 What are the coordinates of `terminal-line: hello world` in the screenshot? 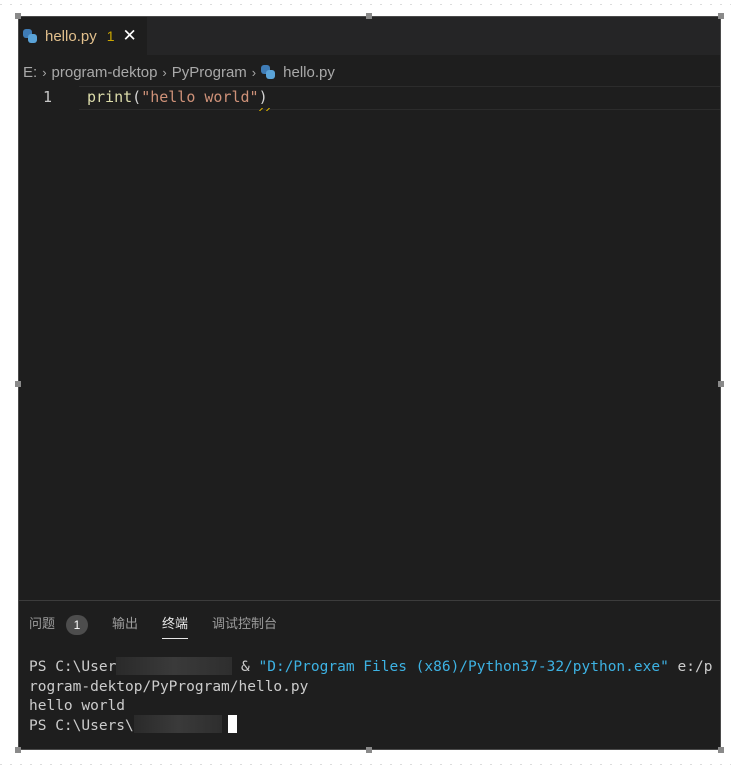 It's located at (77, 706).